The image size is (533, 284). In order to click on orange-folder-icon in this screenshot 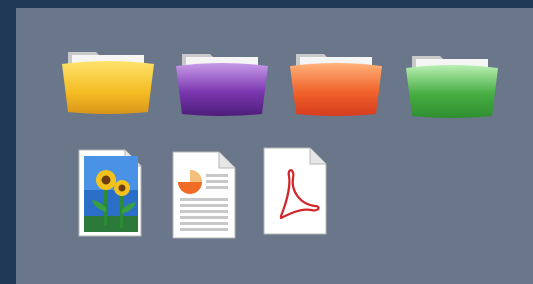, I will do `click(336, 83)`.